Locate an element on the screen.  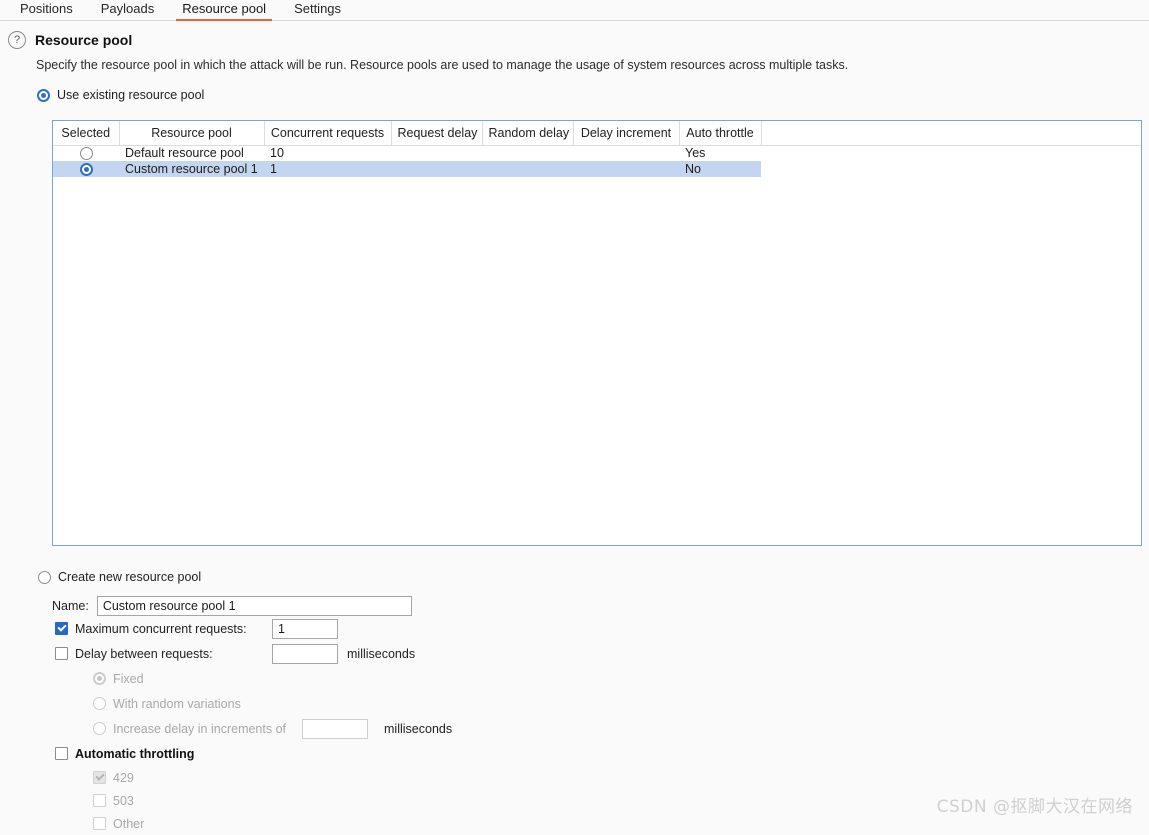
delay-mode-fixed-label: Fixed is located at coordinates (128, 679).